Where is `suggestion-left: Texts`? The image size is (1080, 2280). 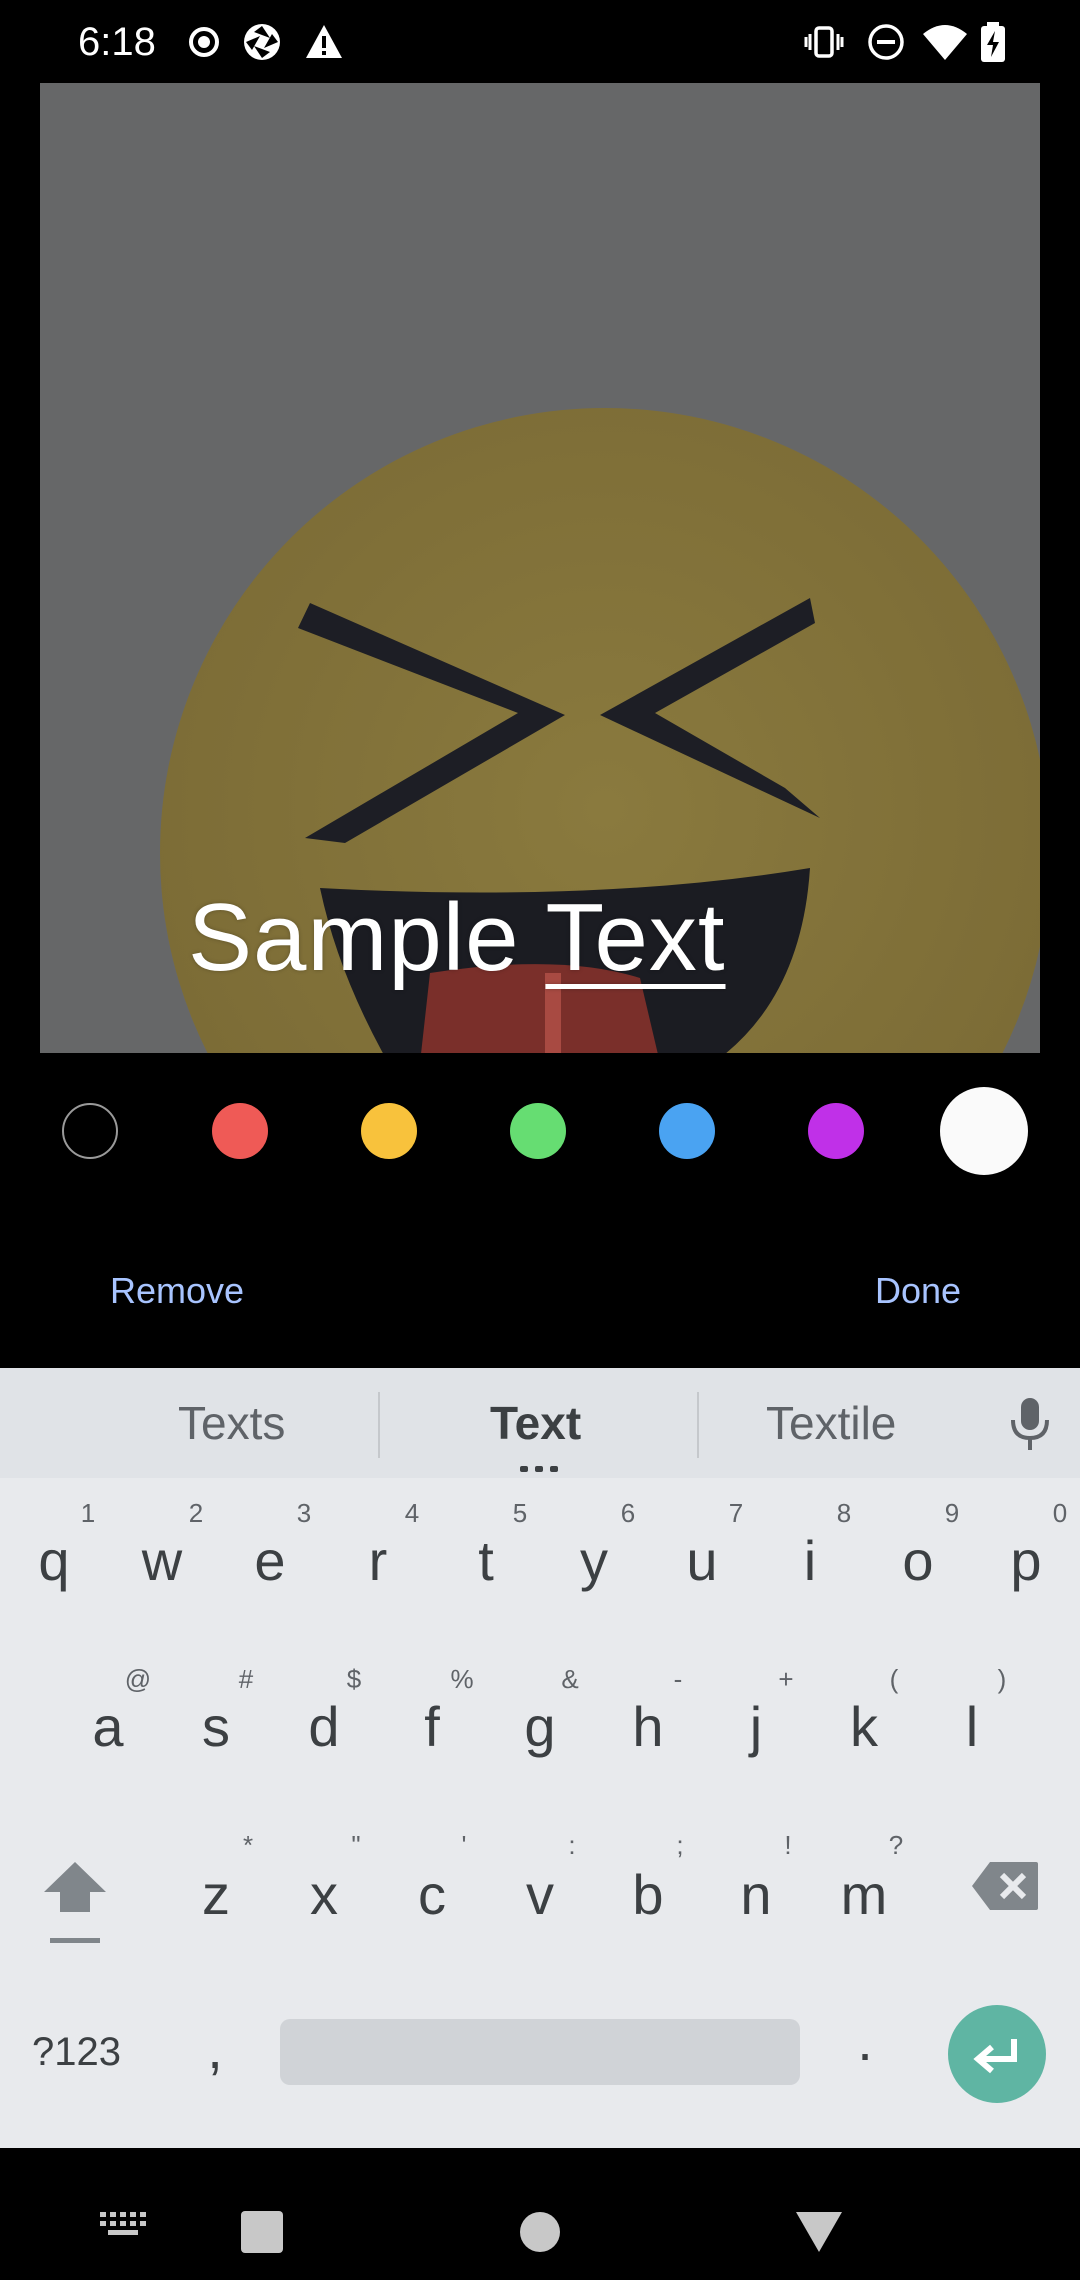 suggestion-left: Texts is located at coordinates (231, 1423).